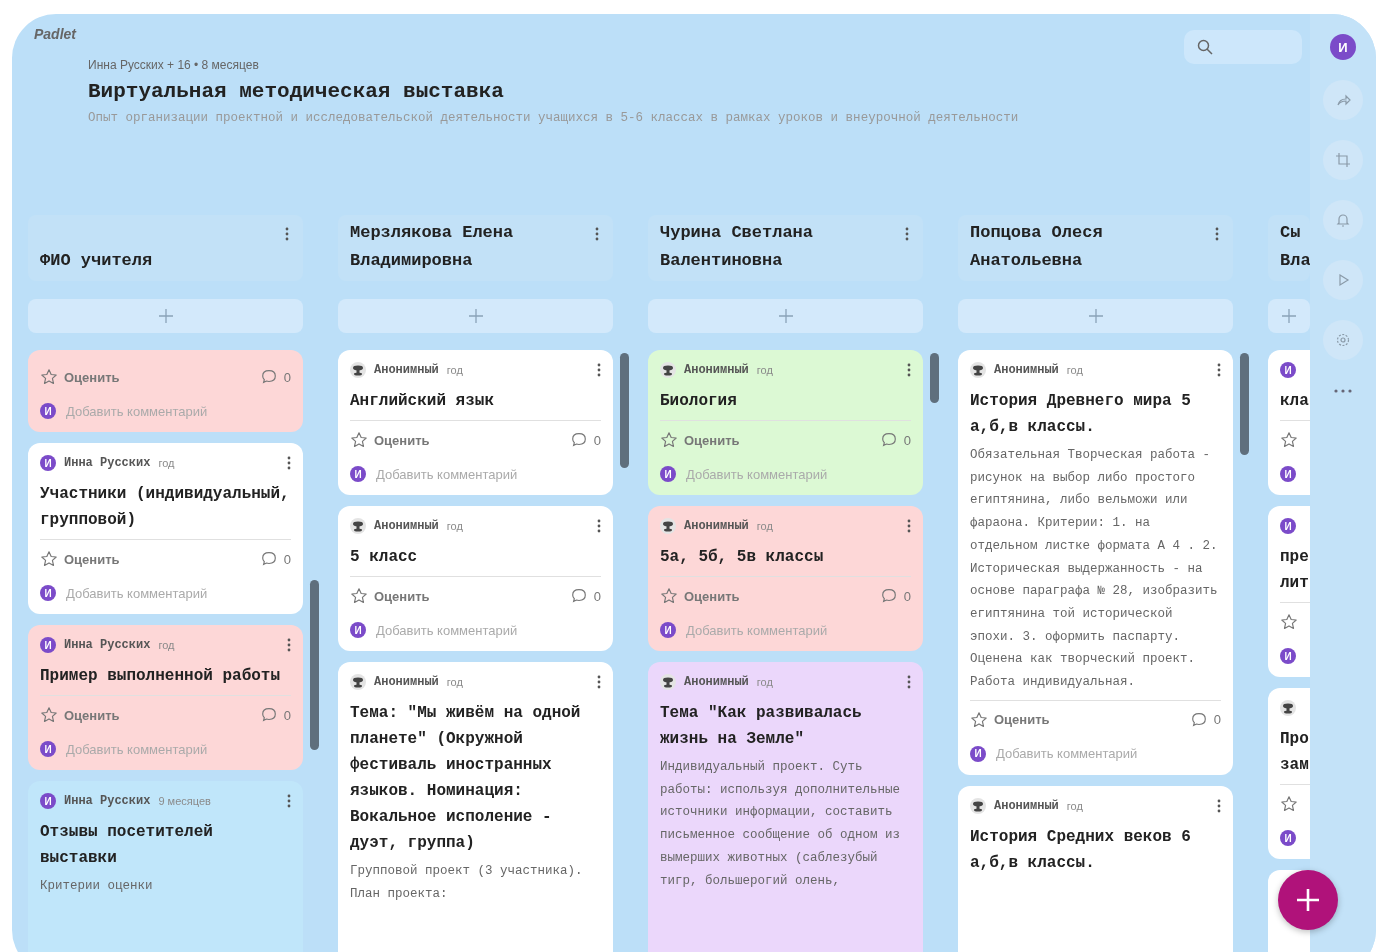  I want to click on post-card: Анонимный год Тема: "Мы живём на одной планете" (Окружной фестиваль иностранных языков. Номинация: Вокальное исполение - дуэт, группа) Групповой проект (3 участника). План проекта:, so click(475, 807).